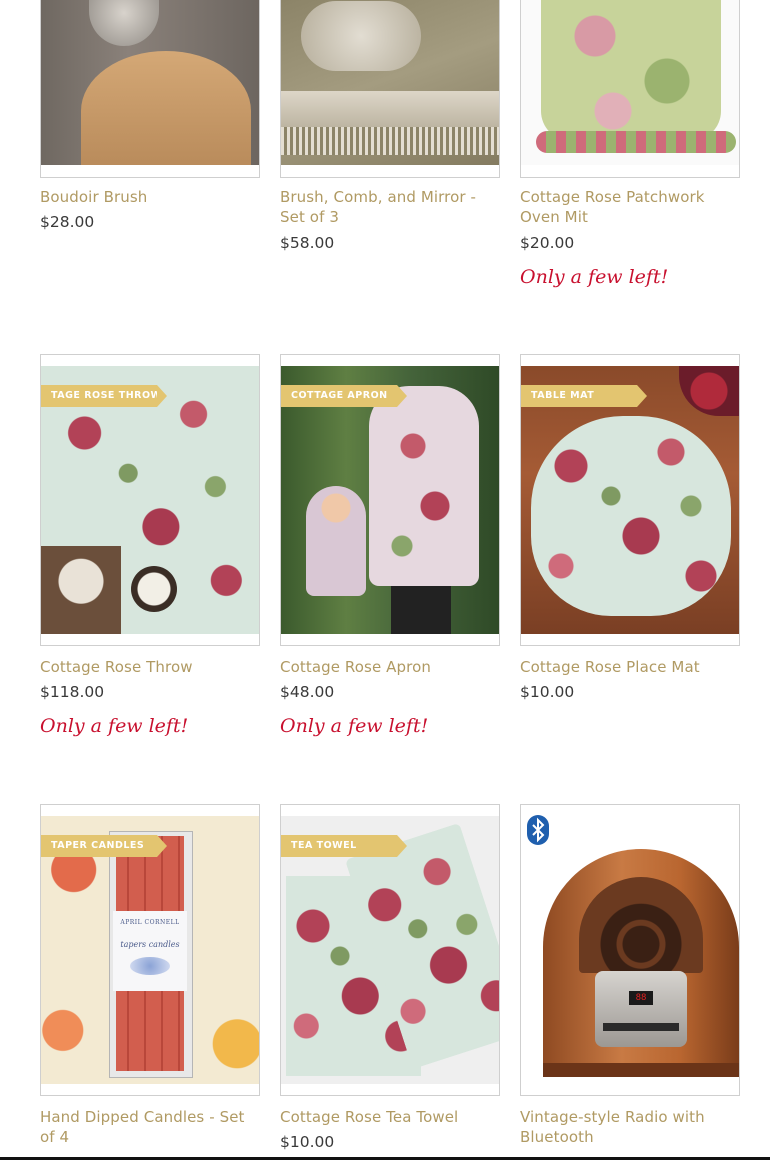  What do you see at coordinates (630, 207) in the screenshot?
I see `product-title: Cottage Rose Patchwork Oven Mit` at bounding box center [630, 207].